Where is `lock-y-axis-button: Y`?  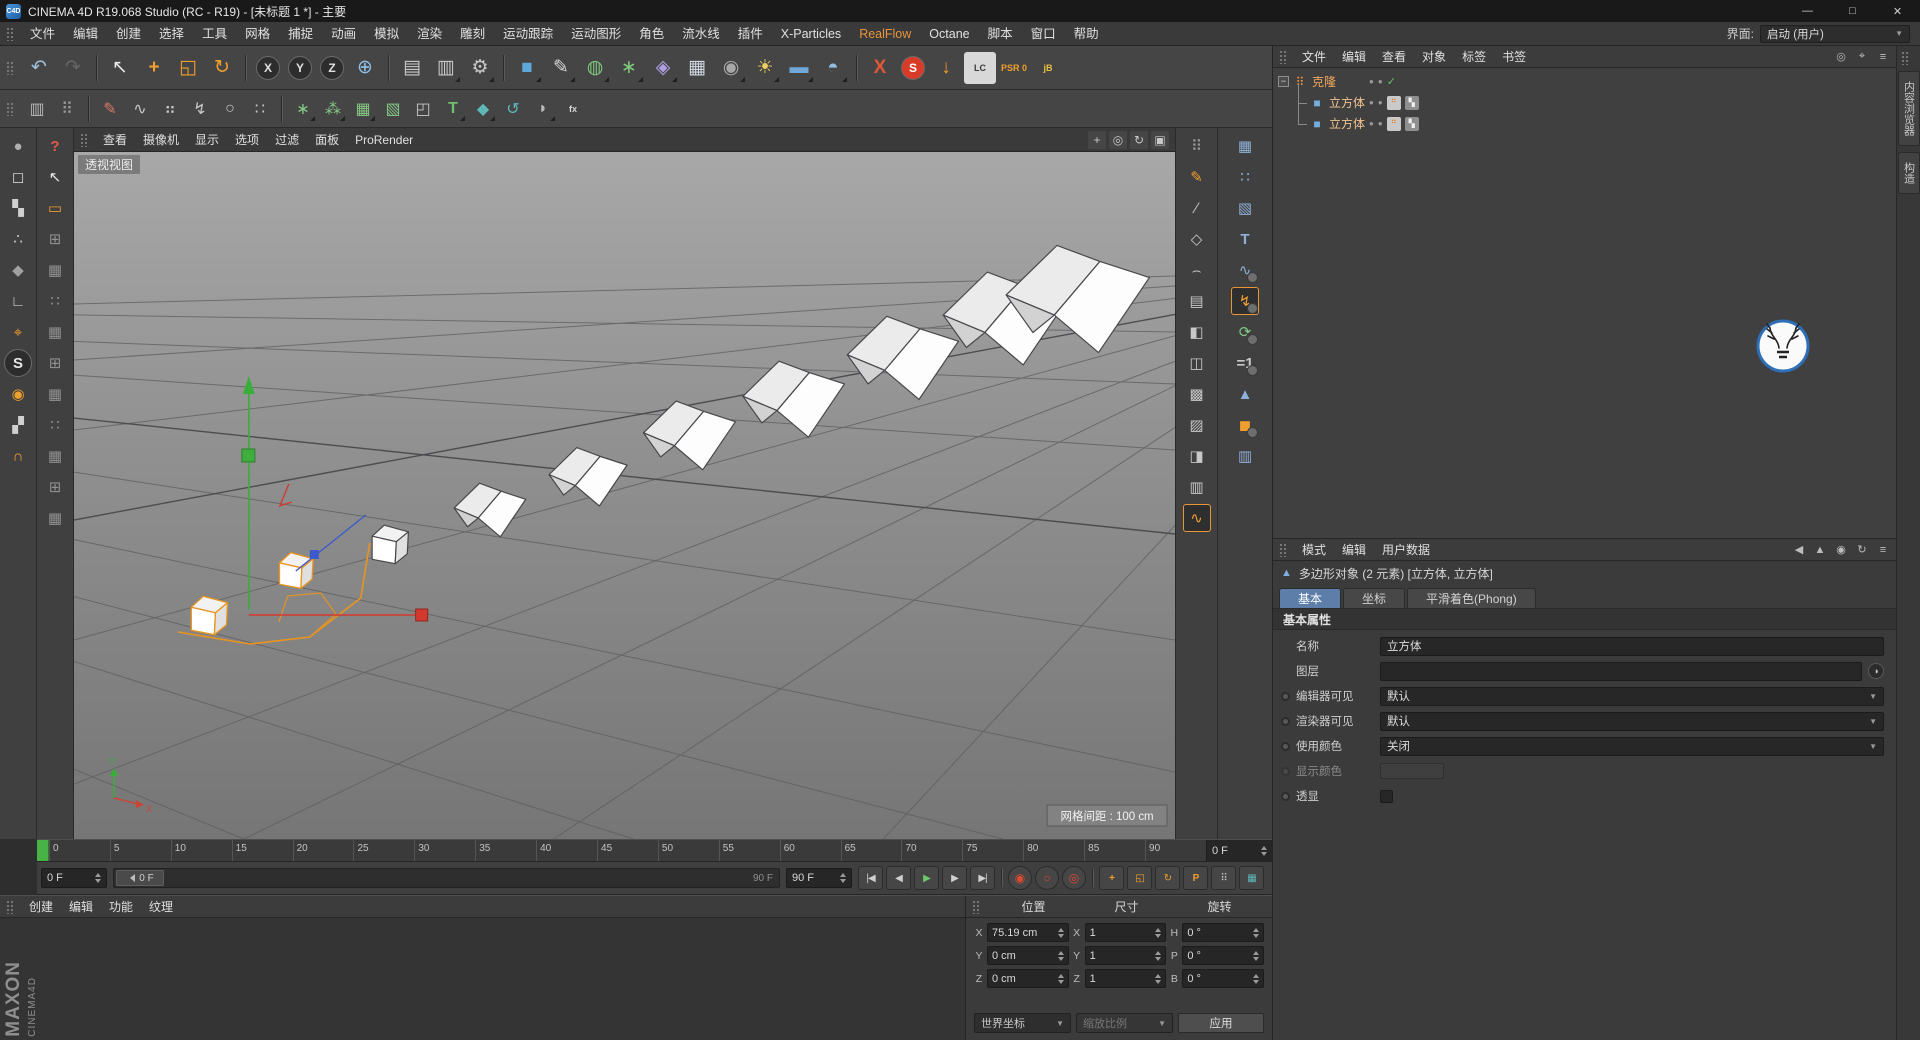 lock-y-axis-button: Y is located at coordinates (300, 67).